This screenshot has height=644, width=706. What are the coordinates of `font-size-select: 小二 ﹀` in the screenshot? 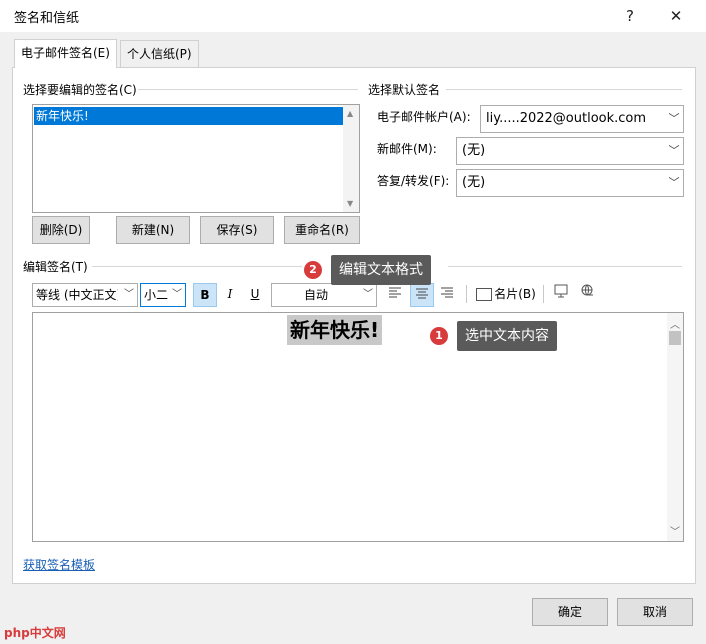 It's located at (163, 295).